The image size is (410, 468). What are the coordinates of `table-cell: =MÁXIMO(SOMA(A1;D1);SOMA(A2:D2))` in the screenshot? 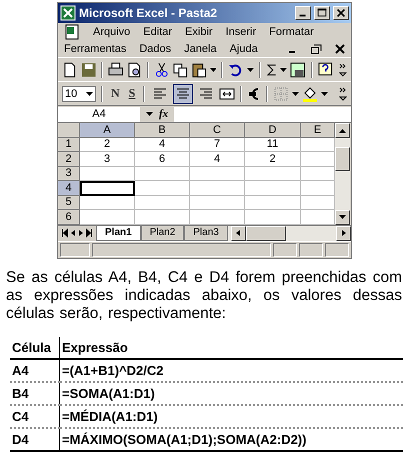 It's located at (231, 439).